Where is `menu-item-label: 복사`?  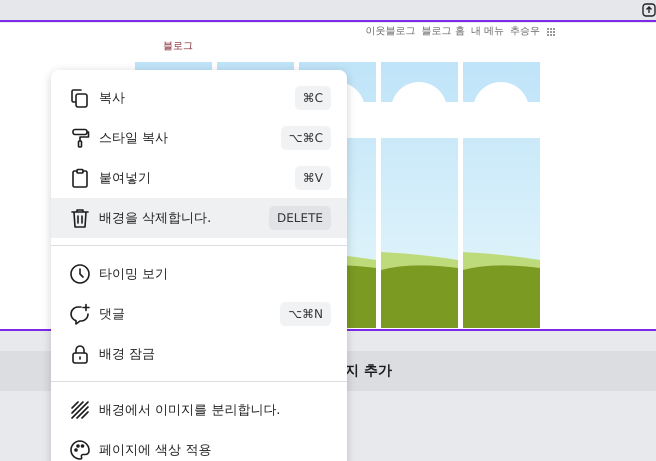
menu-item-label: 복사 is located at coordinates (112, 98).